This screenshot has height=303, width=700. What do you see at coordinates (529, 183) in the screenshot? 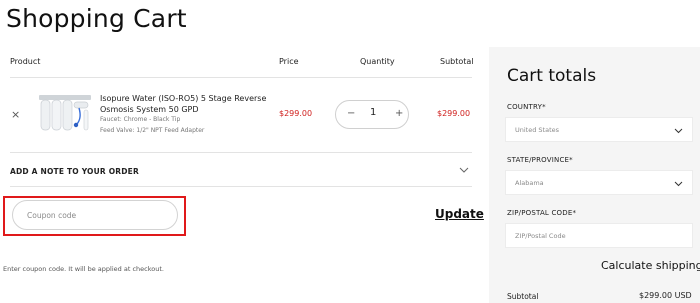
I see `state-select-value: Alabama` at bounding box center [529, 183].